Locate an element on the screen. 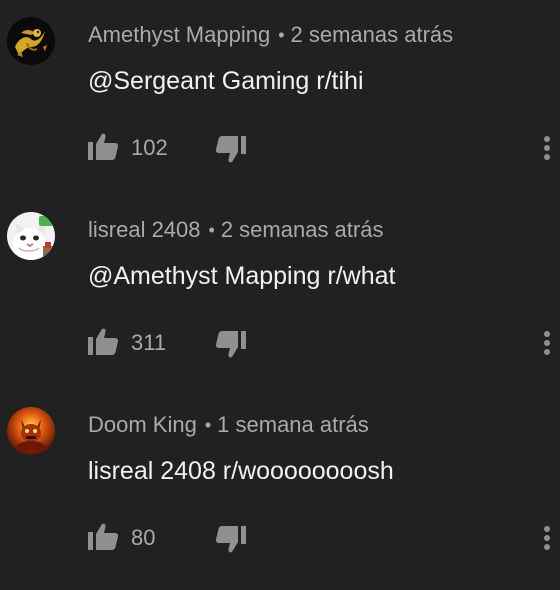 This screenshot has height=590, width=560. comment-meta: lisreal 2408 • 2 semanas atrás is located at coordinates (235, 230).